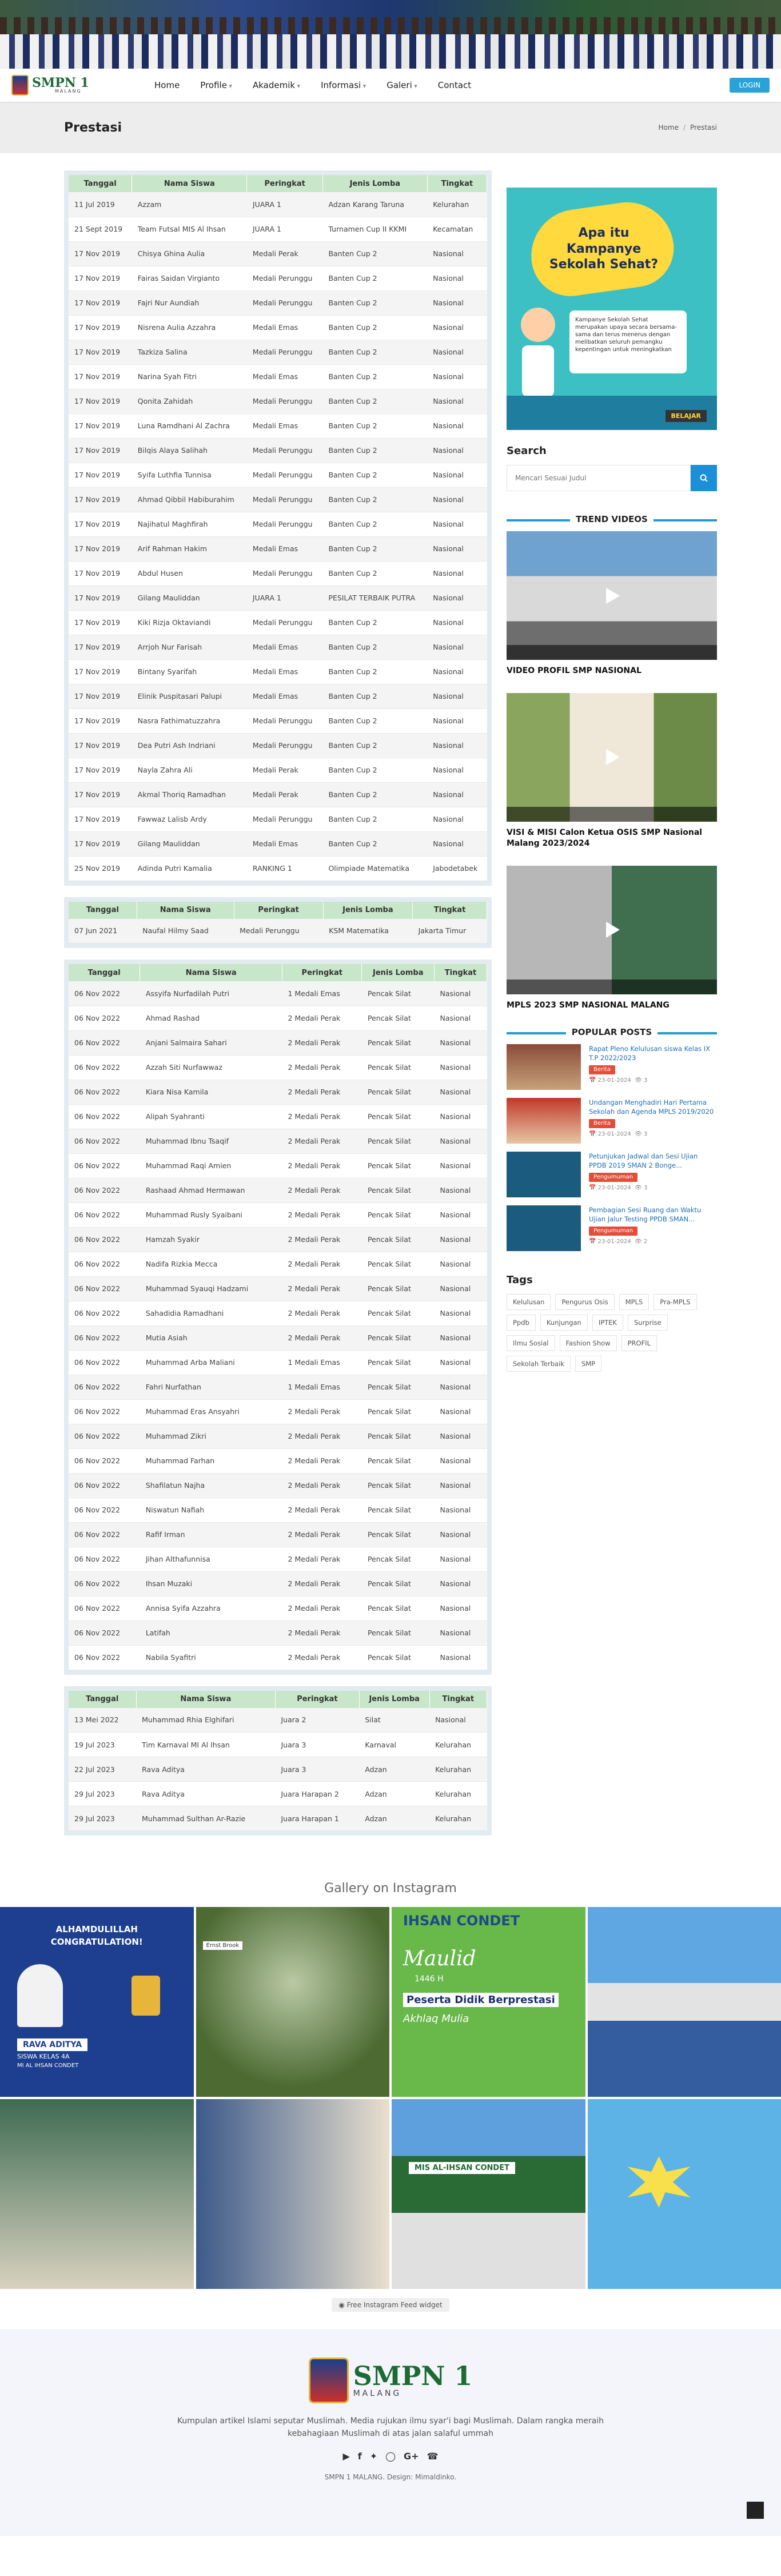 This screenshot has height=2576, width=781. Describe the element at coordinates (190, 598) in the screenshot. I see `table-cell: Gilang Mauliddan` at that location.